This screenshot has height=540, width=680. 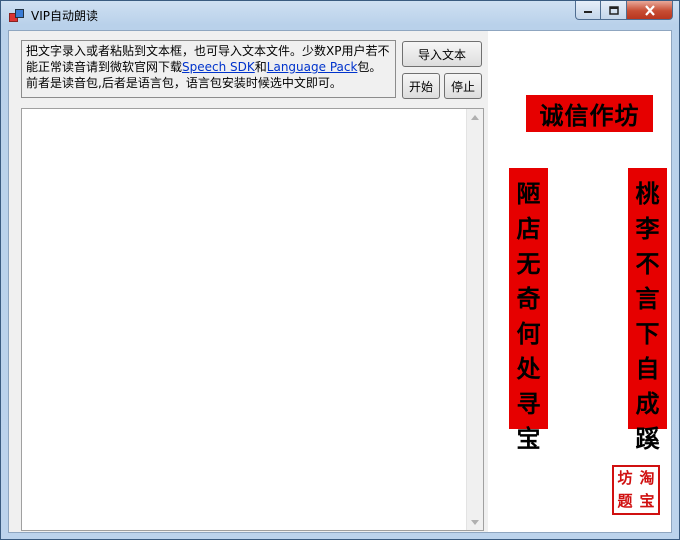 I want to click on stop-button: 停止, so click(x=463, y=86).